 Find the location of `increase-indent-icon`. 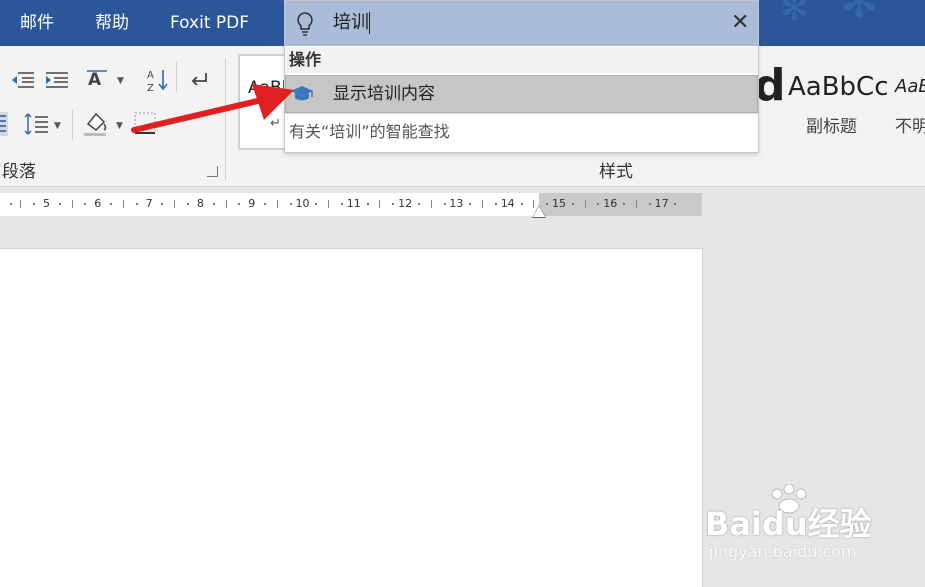

increase-indent-icon is located at coordinates (57, 82).